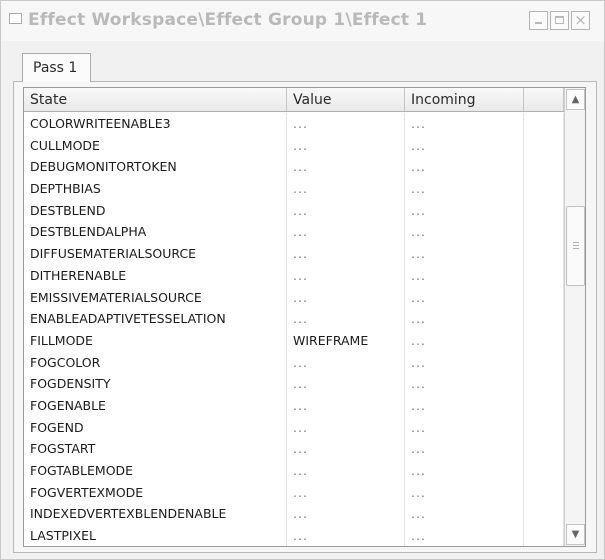 The image size is (605, 560). I want to click on state-cell: DEPTHBIAS, so click(155, 189).